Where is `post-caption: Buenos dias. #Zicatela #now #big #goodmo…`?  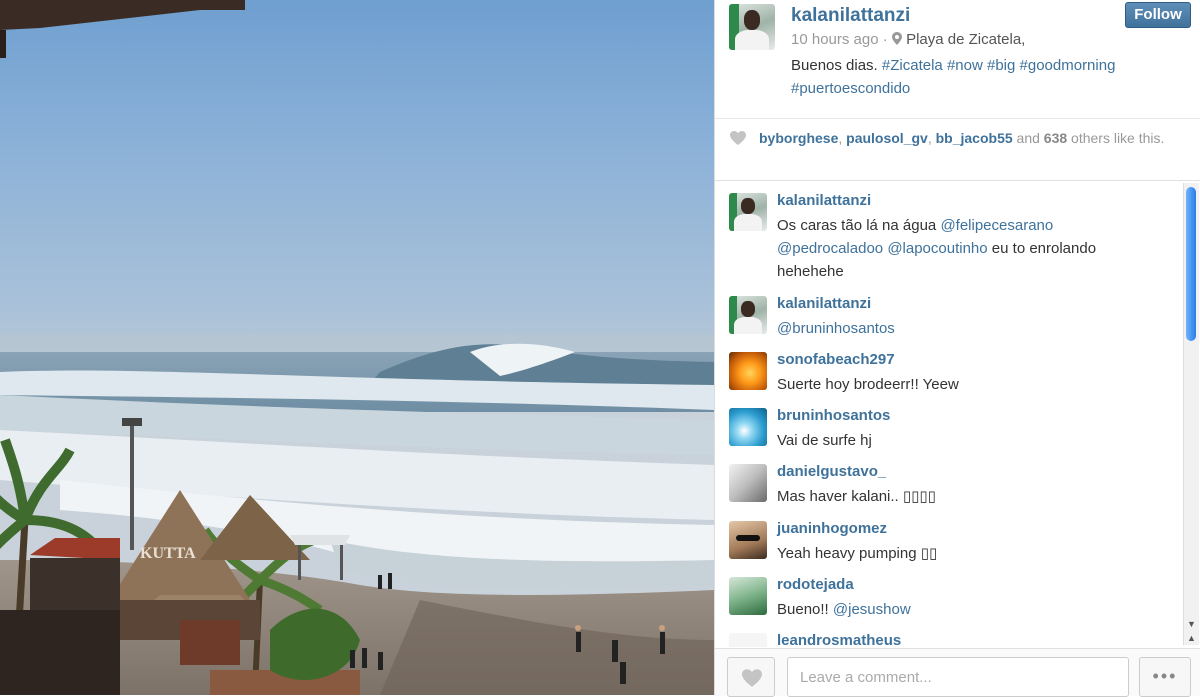
post-caption: Buenos dias. #Zicatela #now #big #goodmo… is located at coordinates (981, 77).